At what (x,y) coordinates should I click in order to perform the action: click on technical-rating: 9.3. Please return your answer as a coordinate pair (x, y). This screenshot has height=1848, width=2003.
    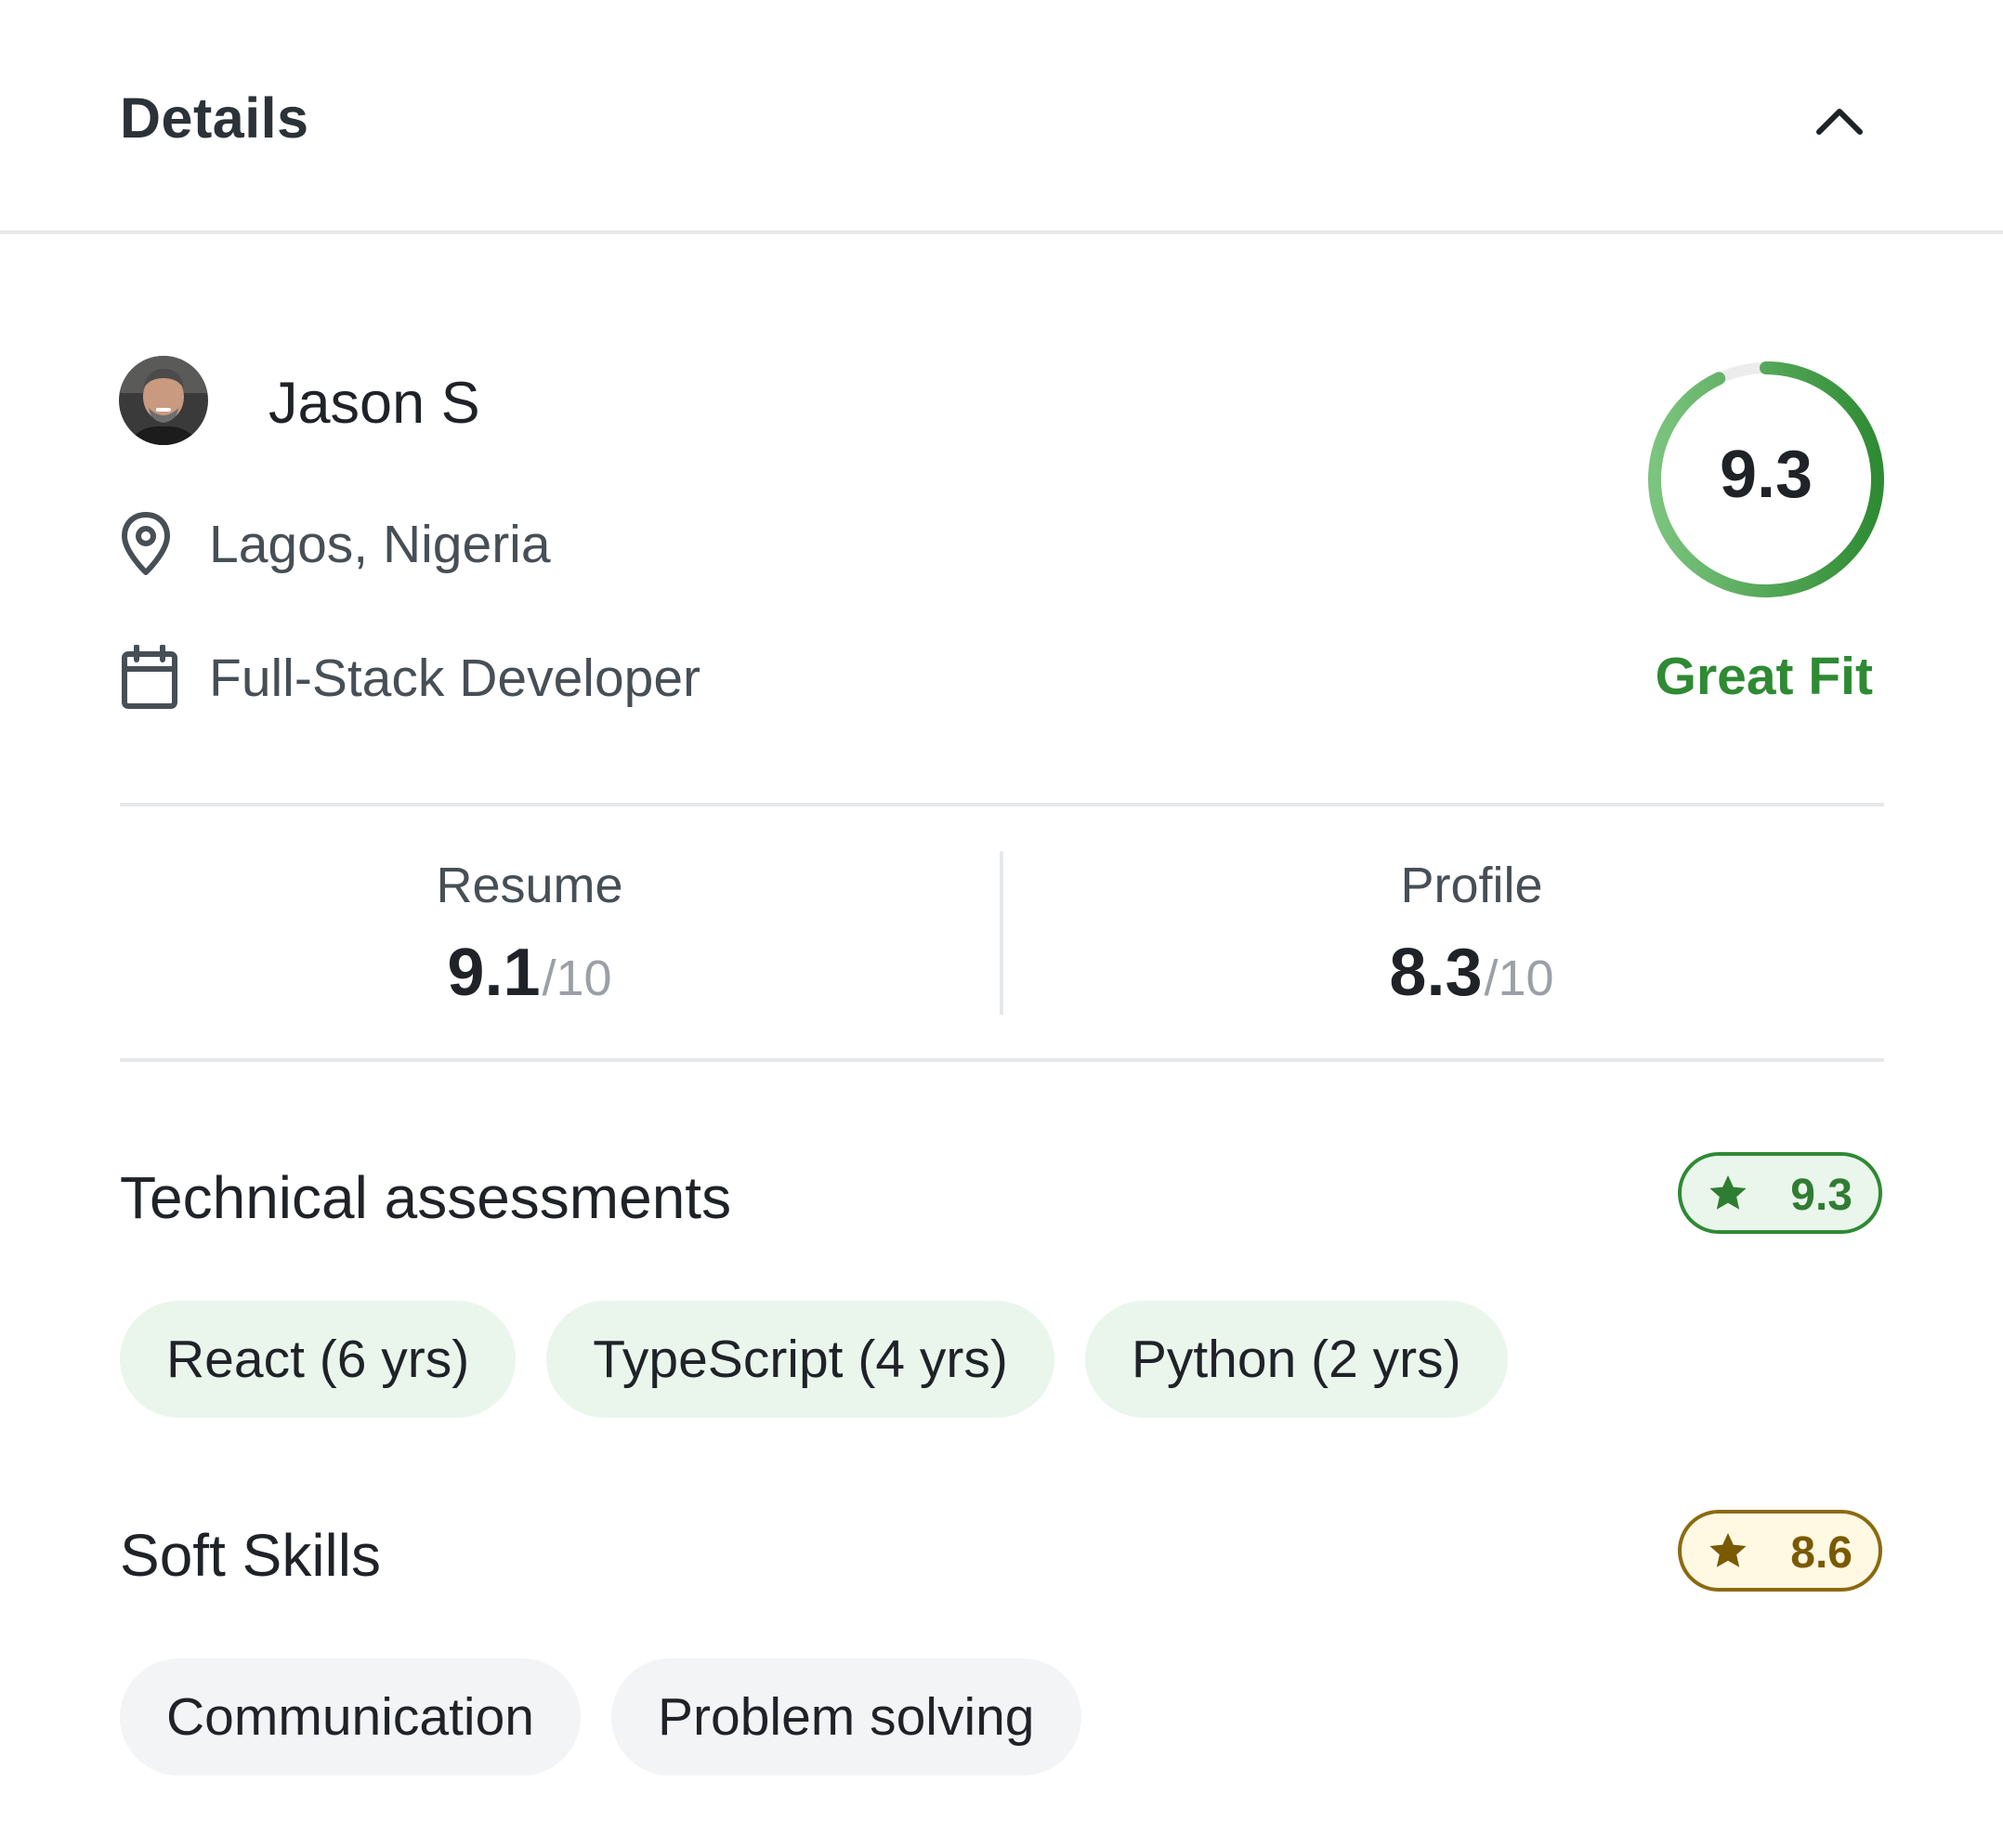
    Looking at the image, I should click on (1821, 1195).